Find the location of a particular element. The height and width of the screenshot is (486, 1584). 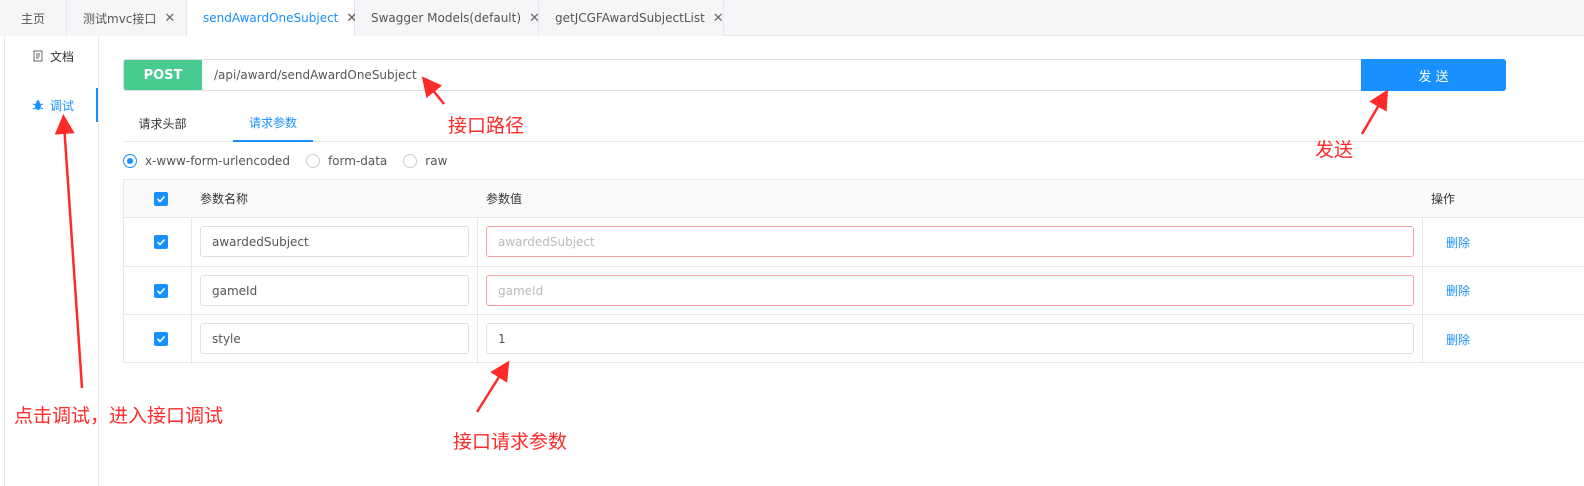

tab-mvc-test: 测试mvc接口 ✕ is located at coordinates (127, 18).